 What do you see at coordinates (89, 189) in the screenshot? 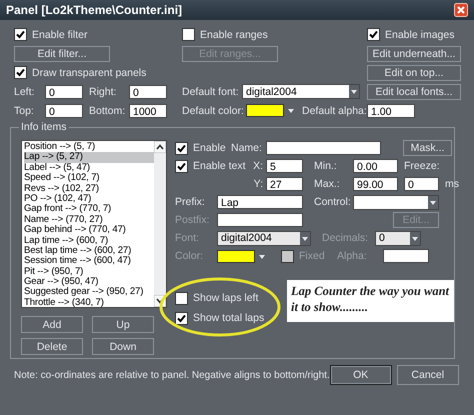
I see `list-item: Revs --> (102, 27)` at bounding box center [89, 189].